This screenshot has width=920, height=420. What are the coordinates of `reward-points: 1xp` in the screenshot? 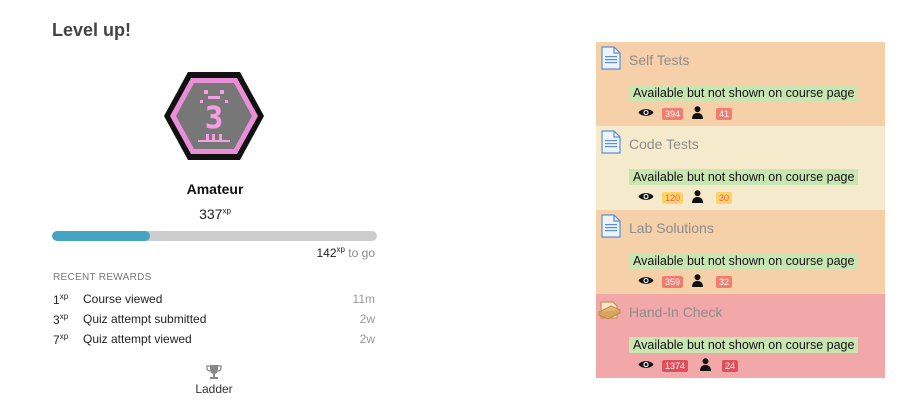 It's located at (61, 299).